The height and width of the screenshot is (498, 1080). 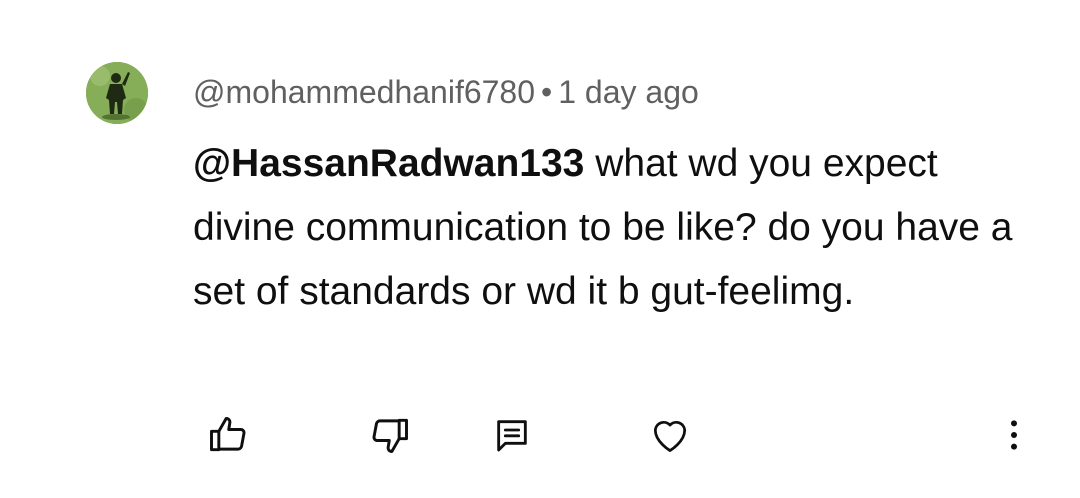 I want to click on mention-link: @HassanRadwan133, so click(x=388, y=163).